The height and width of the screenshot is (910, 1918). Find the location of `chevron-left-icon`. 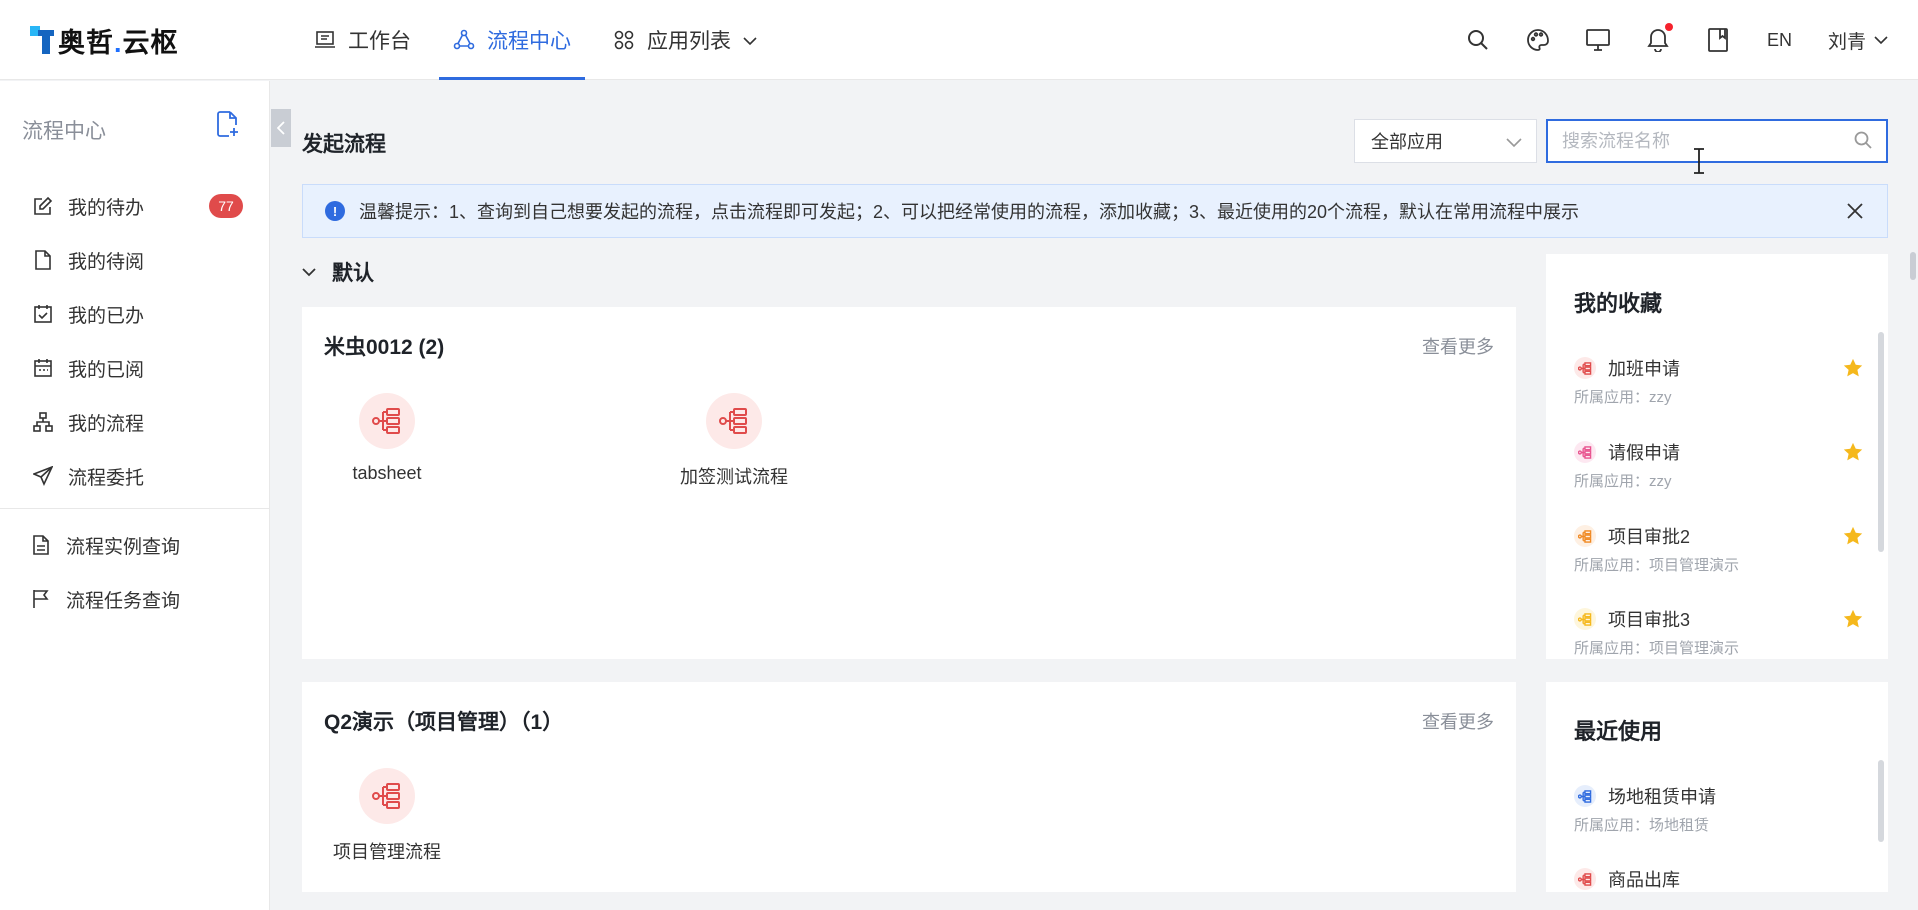

chevron-left-icon is located at coordinates (281, 128).